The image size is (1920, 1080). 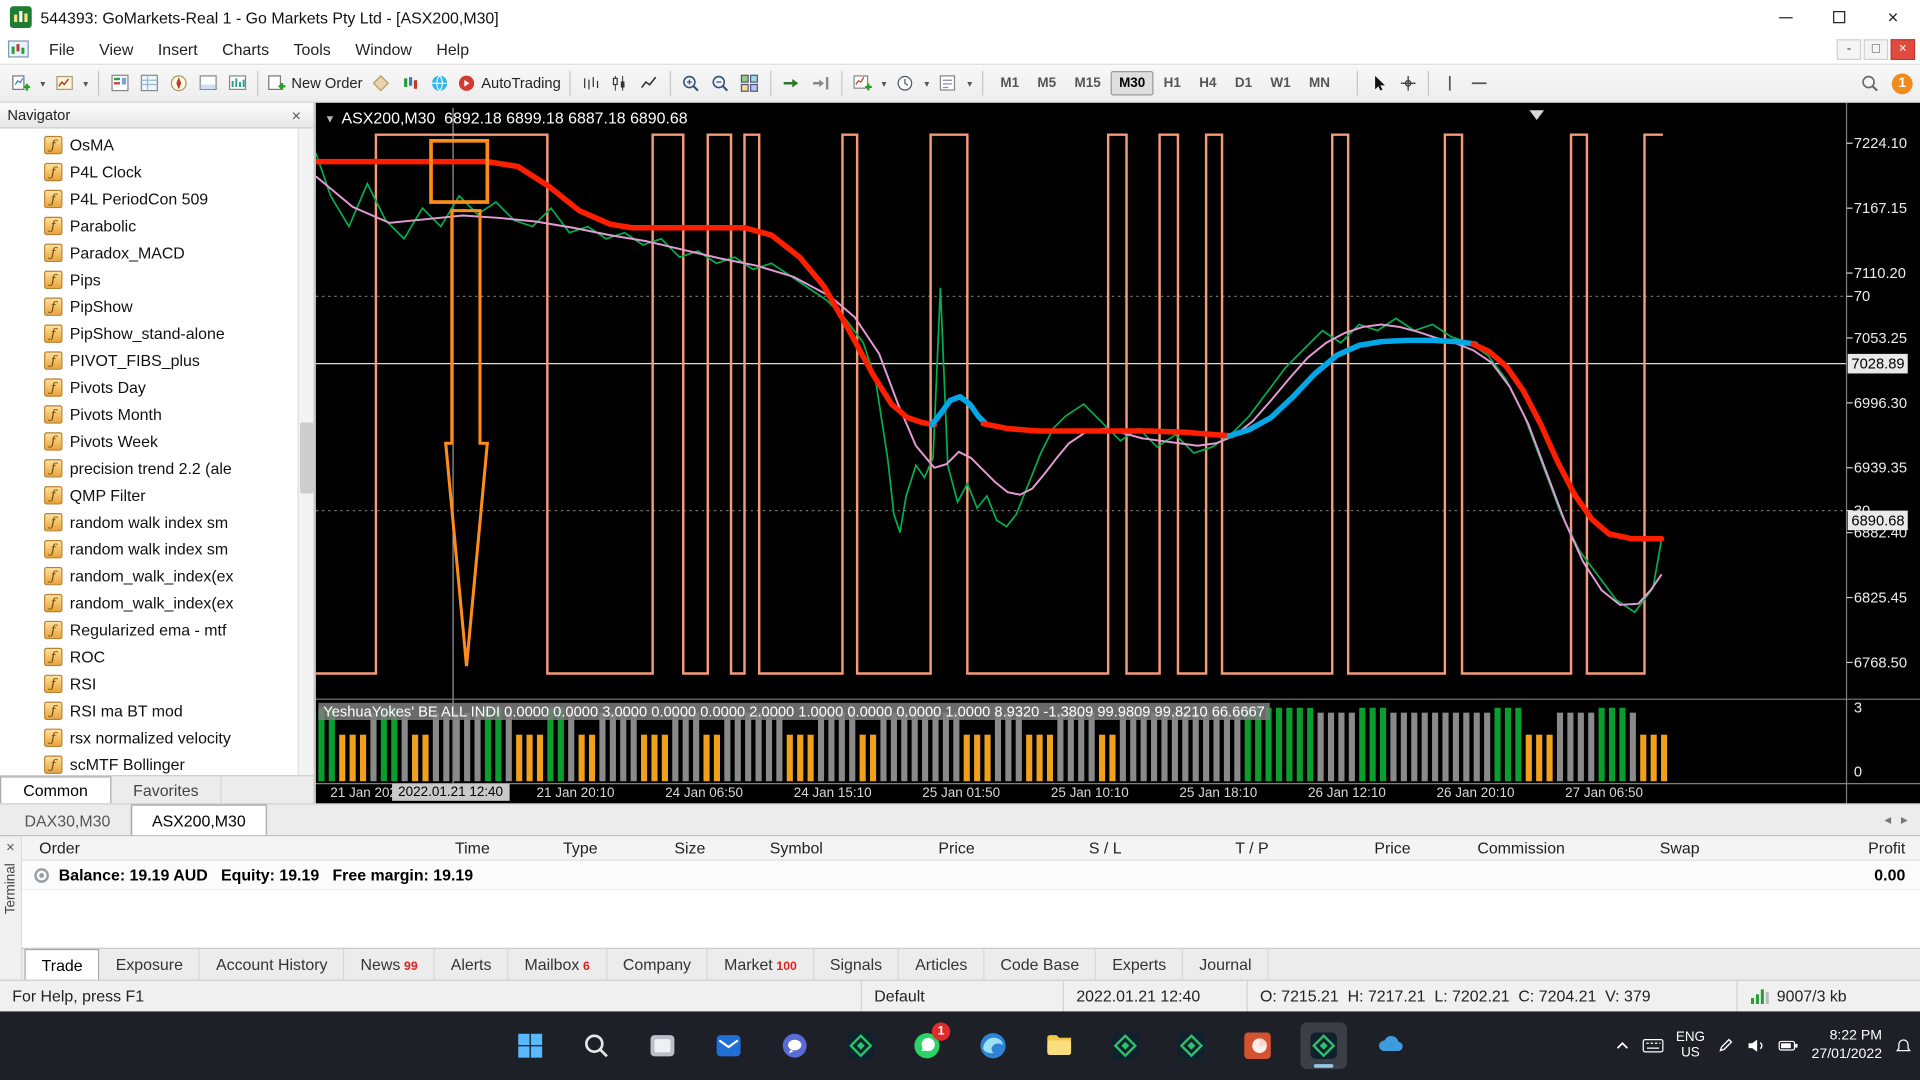 I want to click on terminal-column-commission-9: Commission, so click(x=1497, y=848).